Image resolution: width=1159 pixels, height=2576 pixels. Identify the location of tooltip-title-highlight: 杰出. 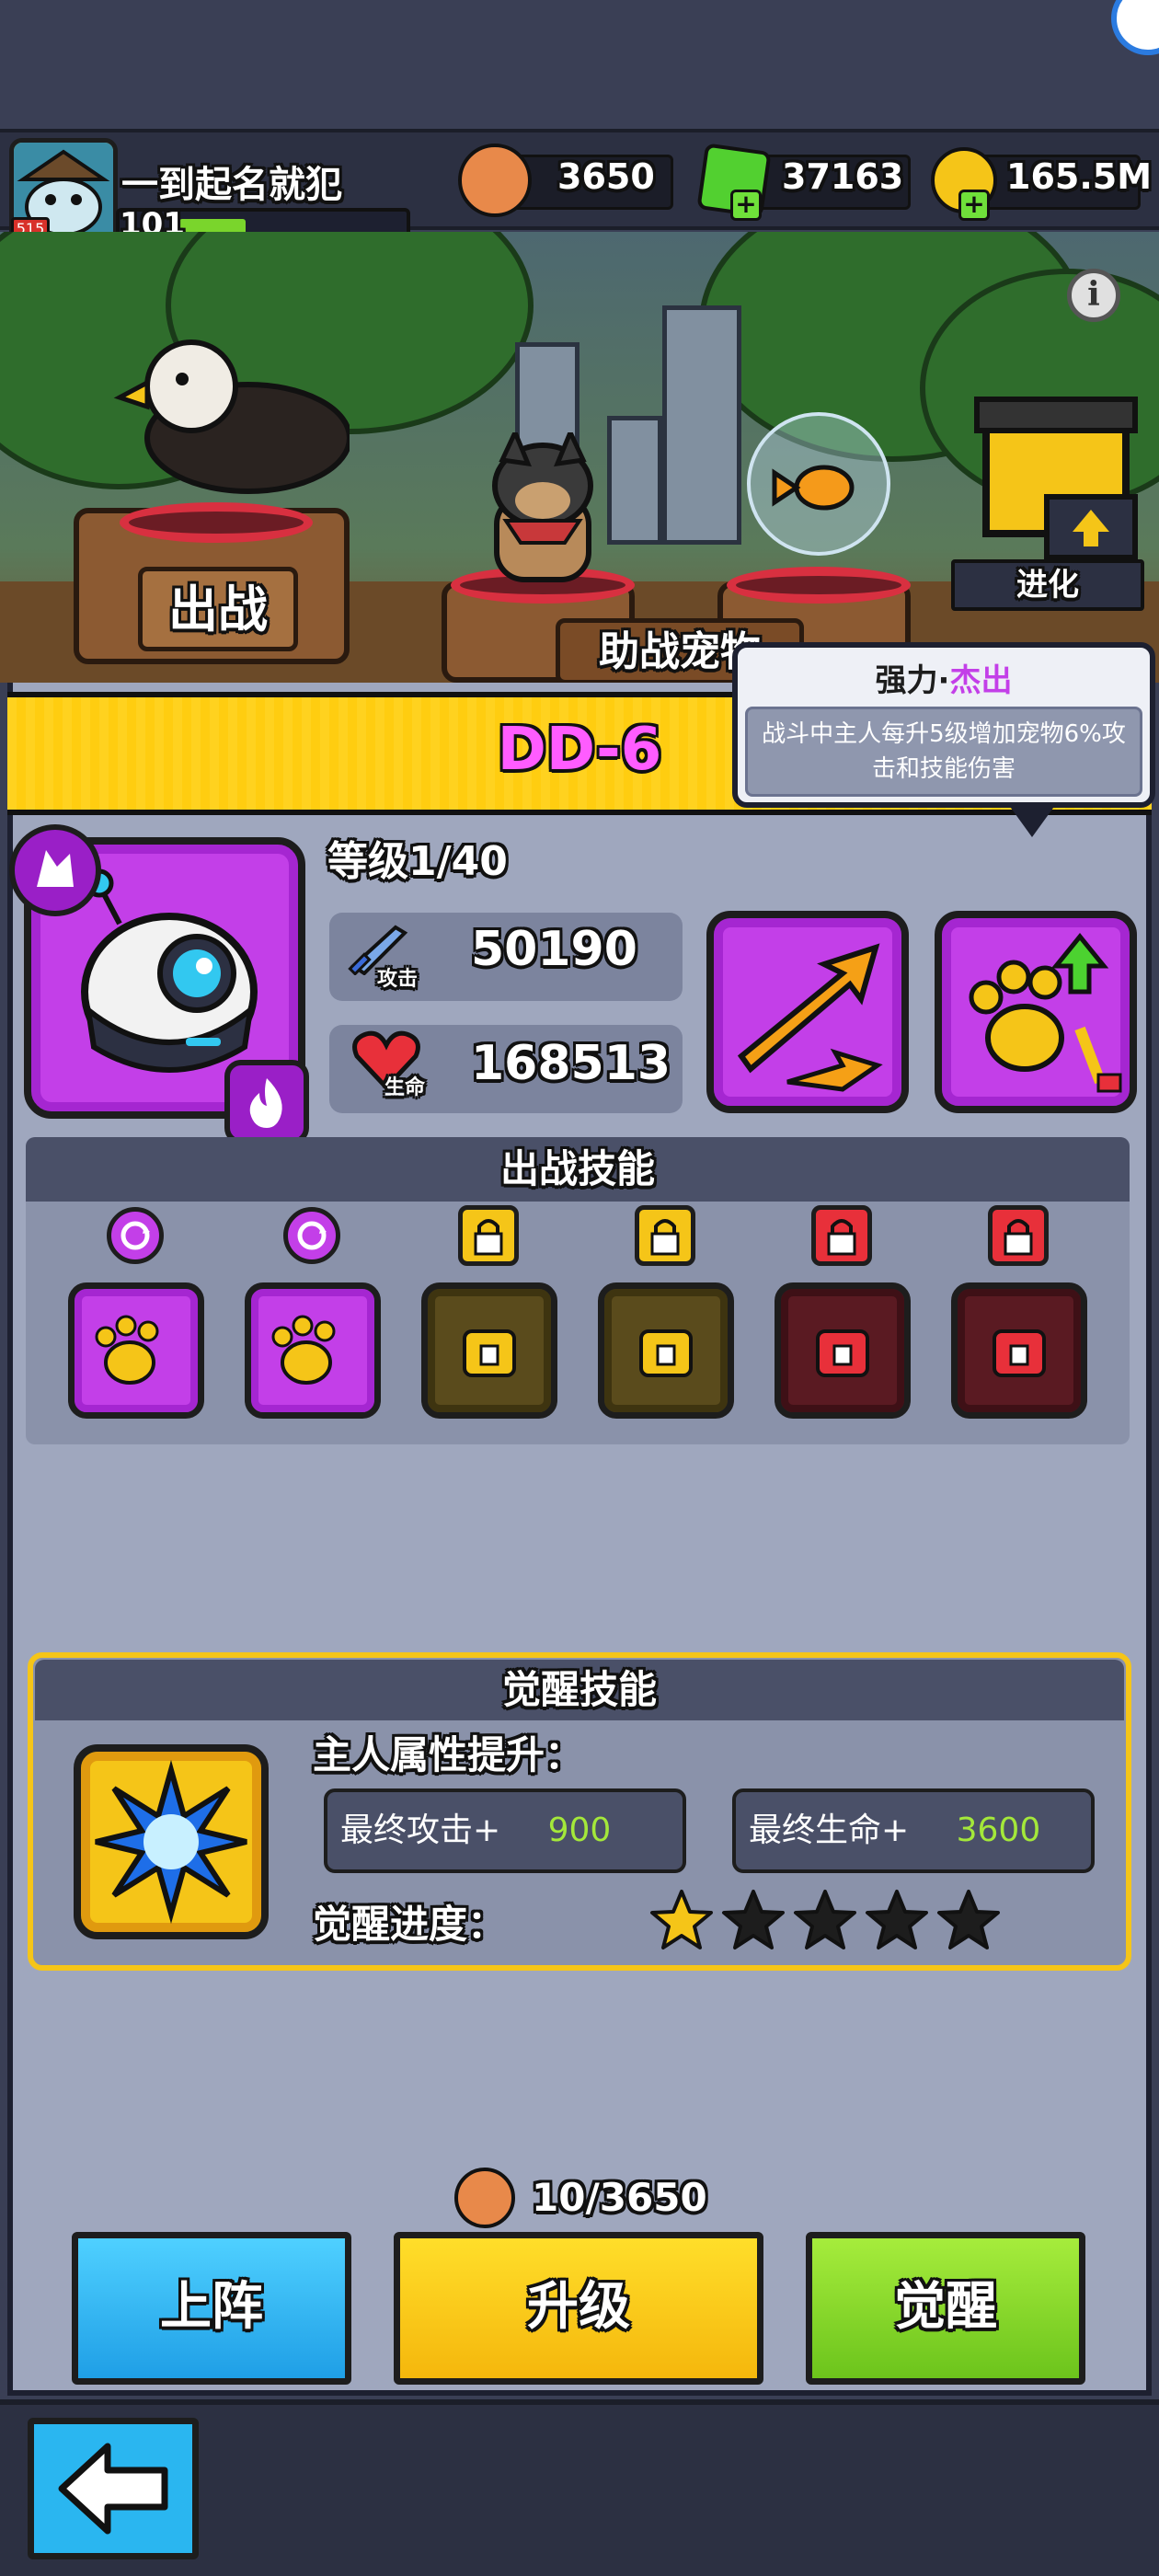
(981, 680).